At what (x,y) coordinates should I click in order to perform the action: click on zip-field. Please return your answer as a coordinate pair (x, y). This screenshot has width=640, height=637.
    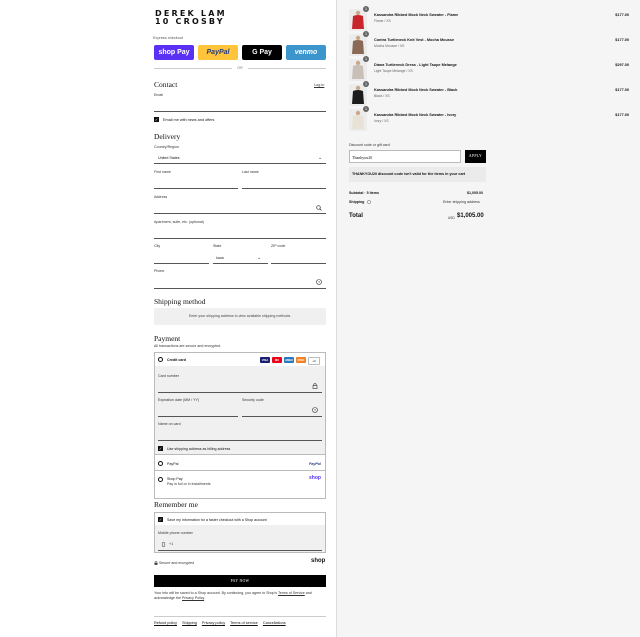
    Looking at the image, I should click on (298, 263).